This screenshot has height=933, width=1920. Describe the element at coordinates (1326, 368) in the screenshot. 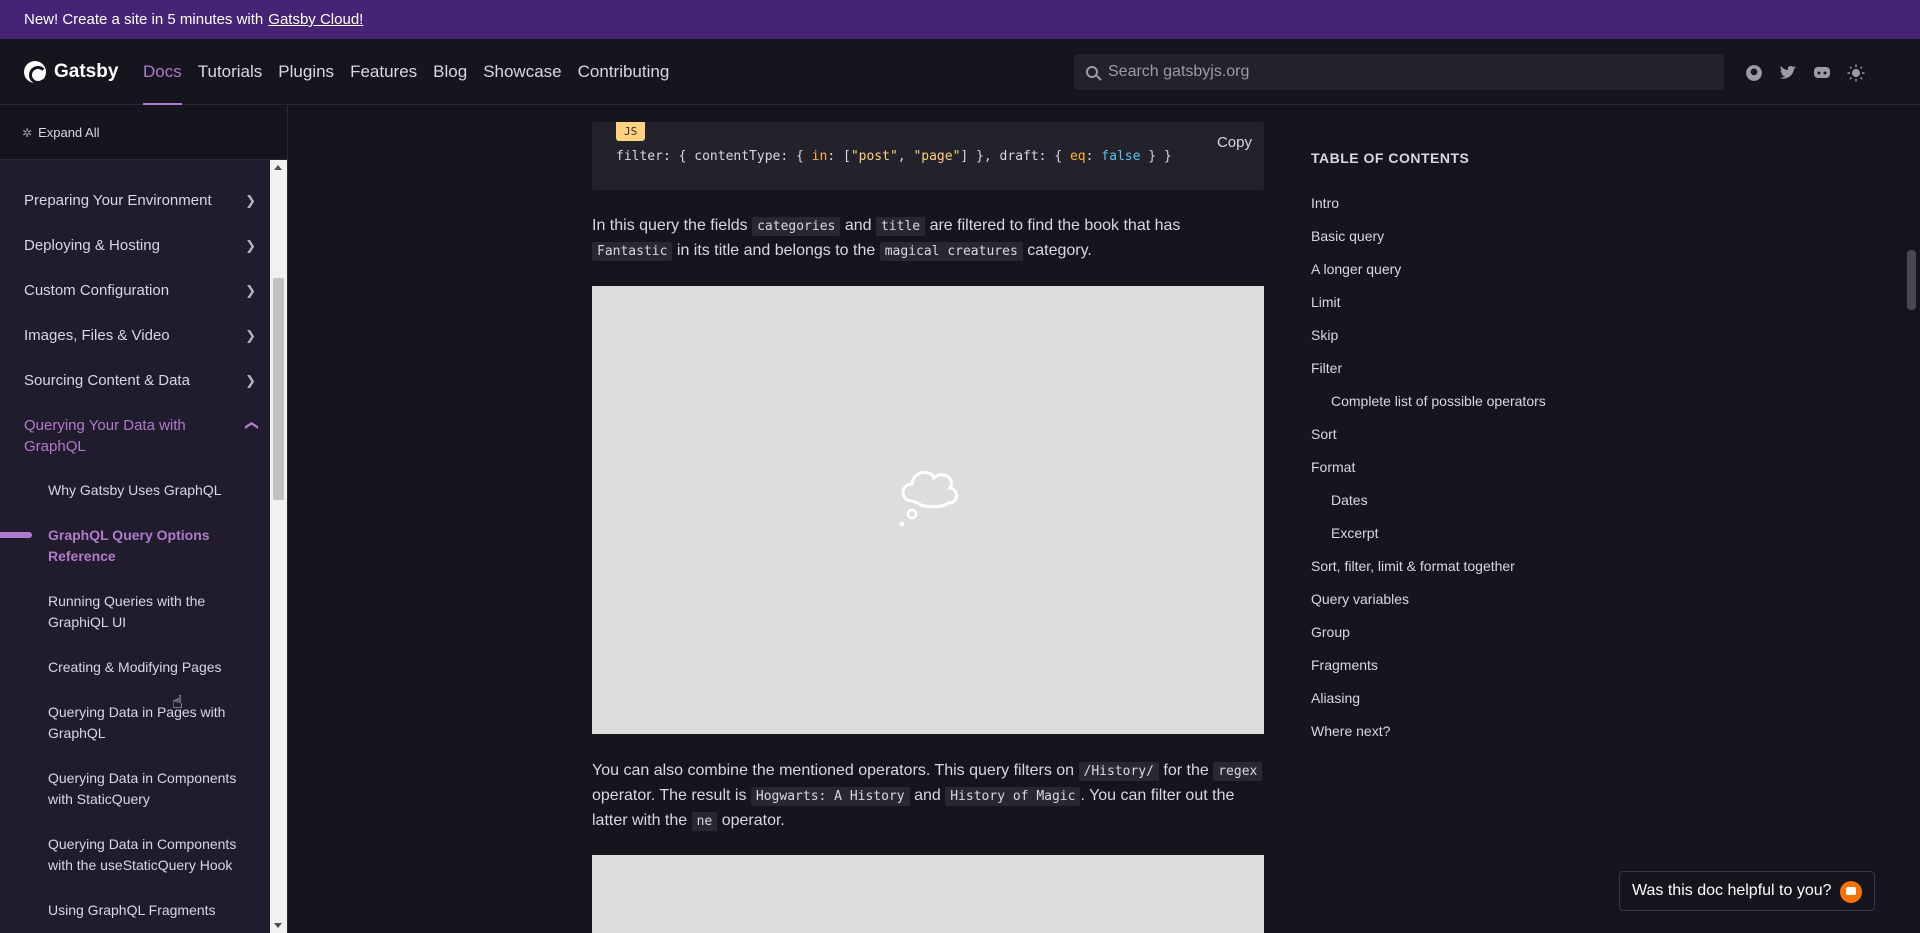

I see `toc-item-filter: Filter` at that location.